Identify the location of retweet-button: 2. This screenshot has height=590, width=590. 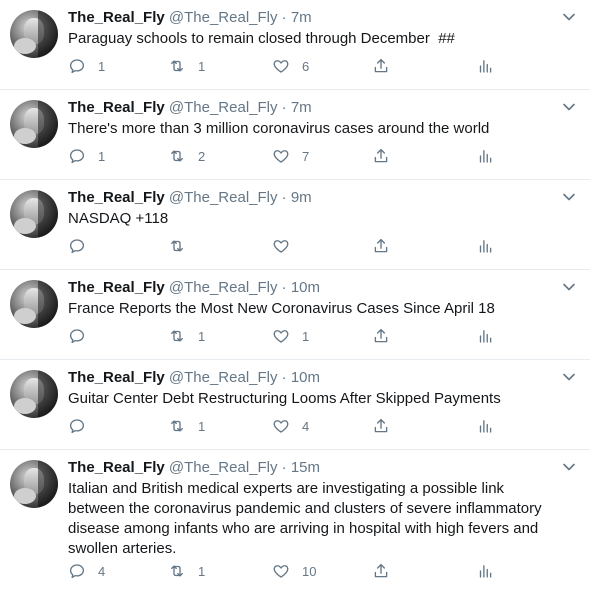
(186, 156).